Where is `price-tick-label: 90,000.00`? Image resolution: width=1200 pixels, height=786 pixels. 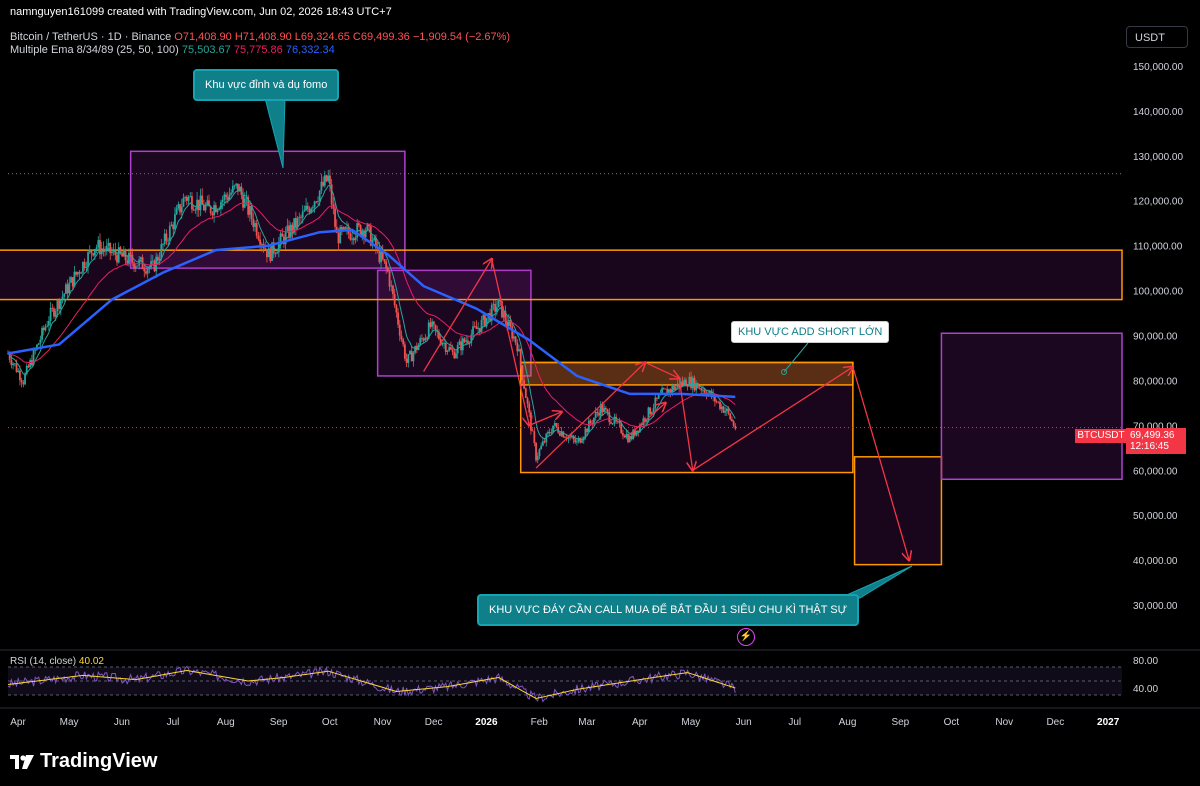 price-tick-label: 90,000.00 is located at coordinates (1155, 337).